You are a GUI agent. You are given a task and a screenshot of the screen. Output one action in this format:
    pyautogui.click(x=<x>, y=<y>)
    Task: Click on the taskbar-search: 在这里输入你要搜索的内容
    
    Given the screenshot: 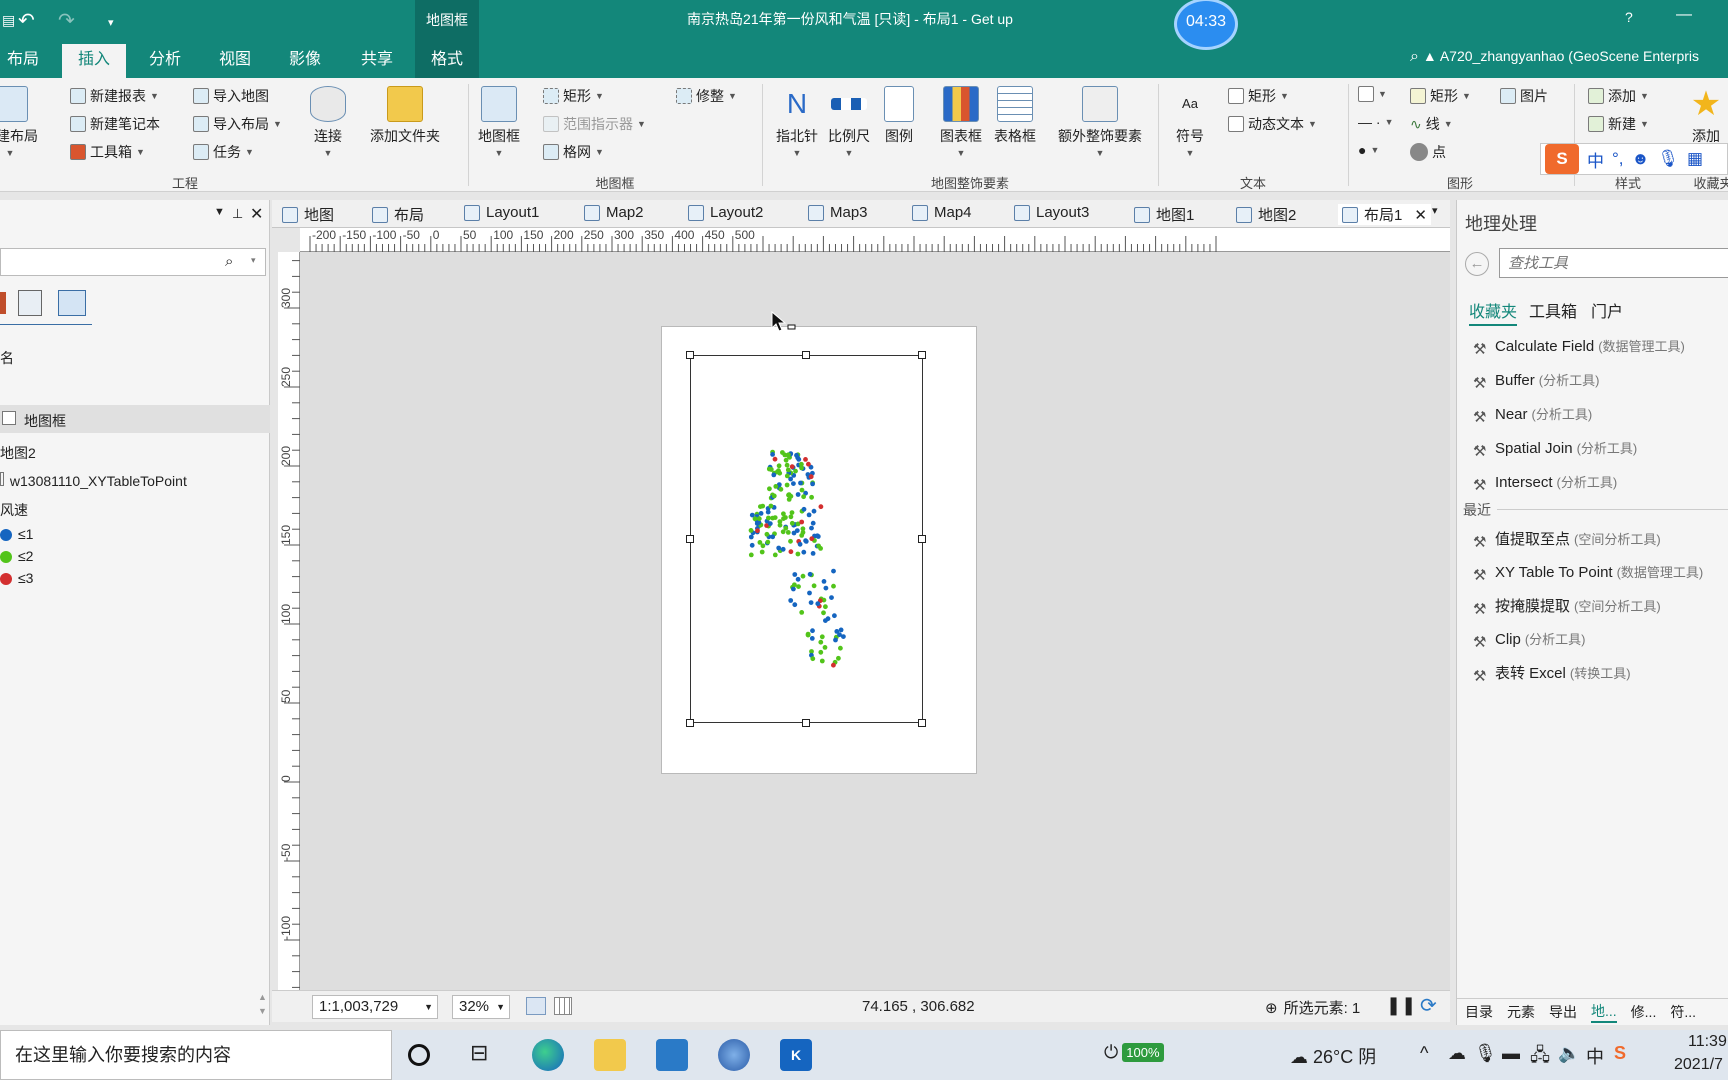 What is the action you would take?
    pyautogui.click(x=196, y=1055)
    